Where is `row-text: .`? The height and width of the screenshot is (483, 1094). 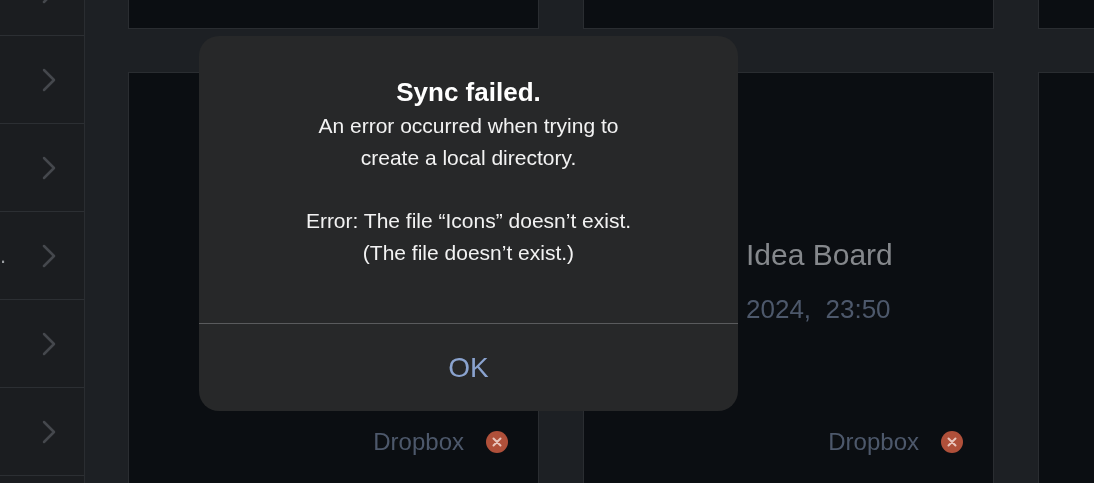 row-text: . is located at coordinates (3, 255).